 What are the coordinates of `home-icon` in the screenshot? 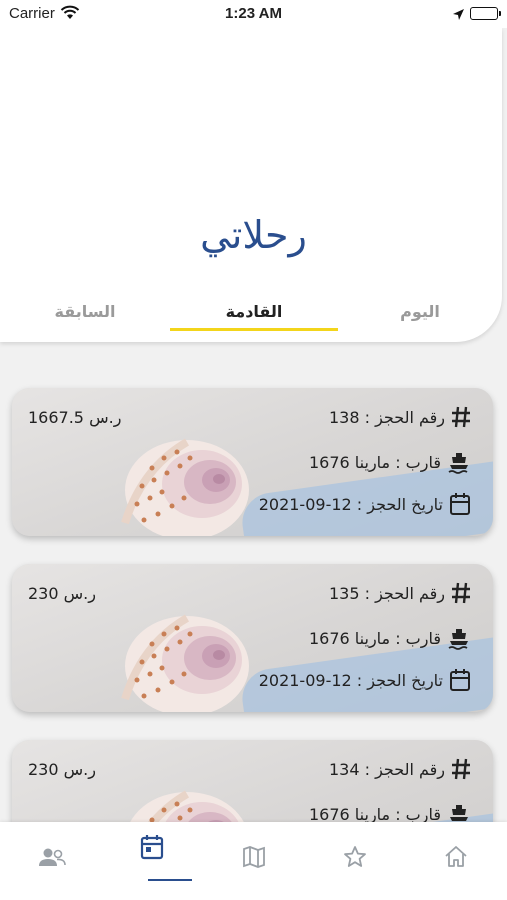 It's located at (456, 856).